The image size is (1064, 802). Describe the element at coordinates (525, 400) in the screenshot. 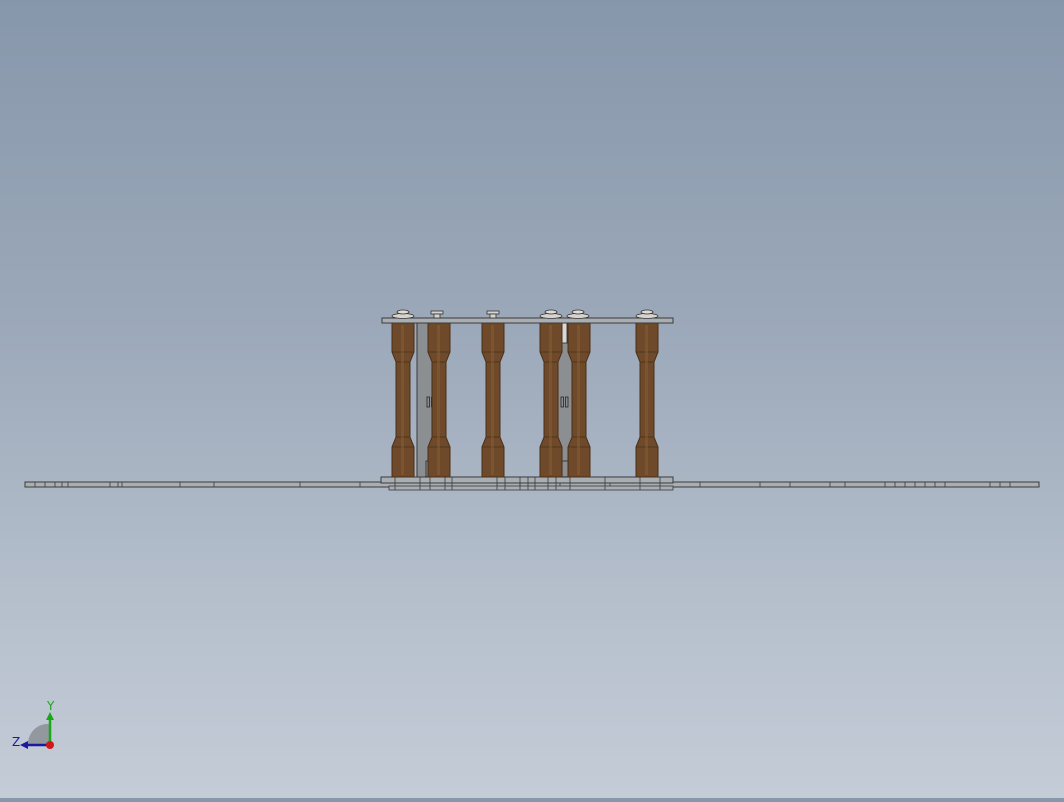

I see `column-group` at that location.